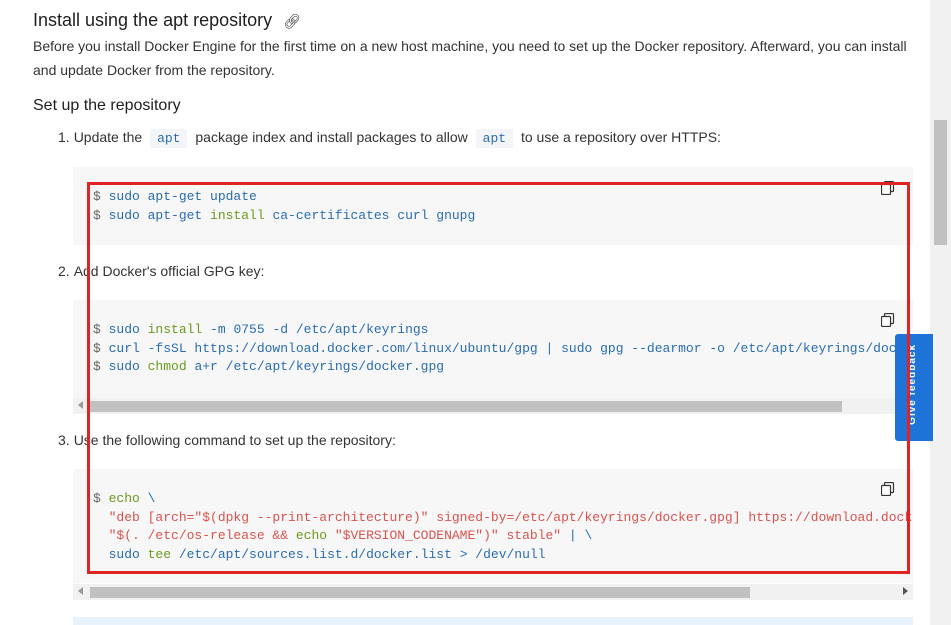  I want to click on vertical-scrollbar, so click(940, 312).